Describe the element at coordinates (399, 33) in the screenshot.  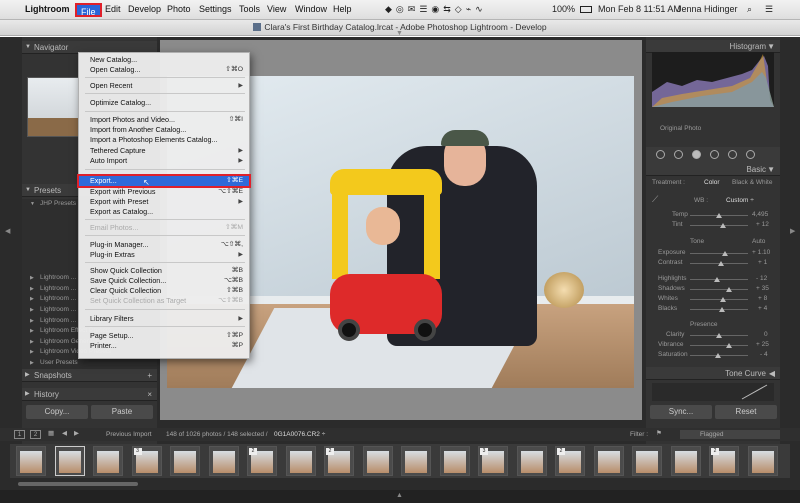
I see `top-panel-toggle-icon: ▼` at that location.